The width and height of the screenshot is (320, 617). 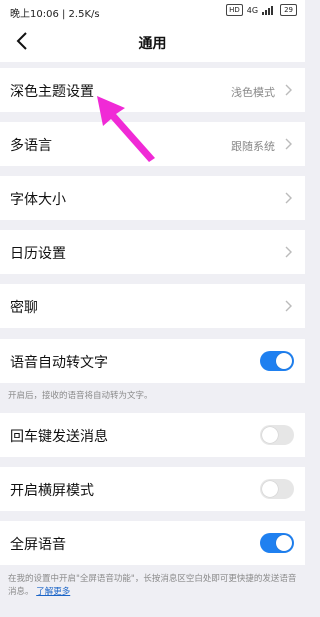 What do you see at coordinates (269, 10) in the screenshot?
I see `signal-icon` at bounding box center [269, 10].